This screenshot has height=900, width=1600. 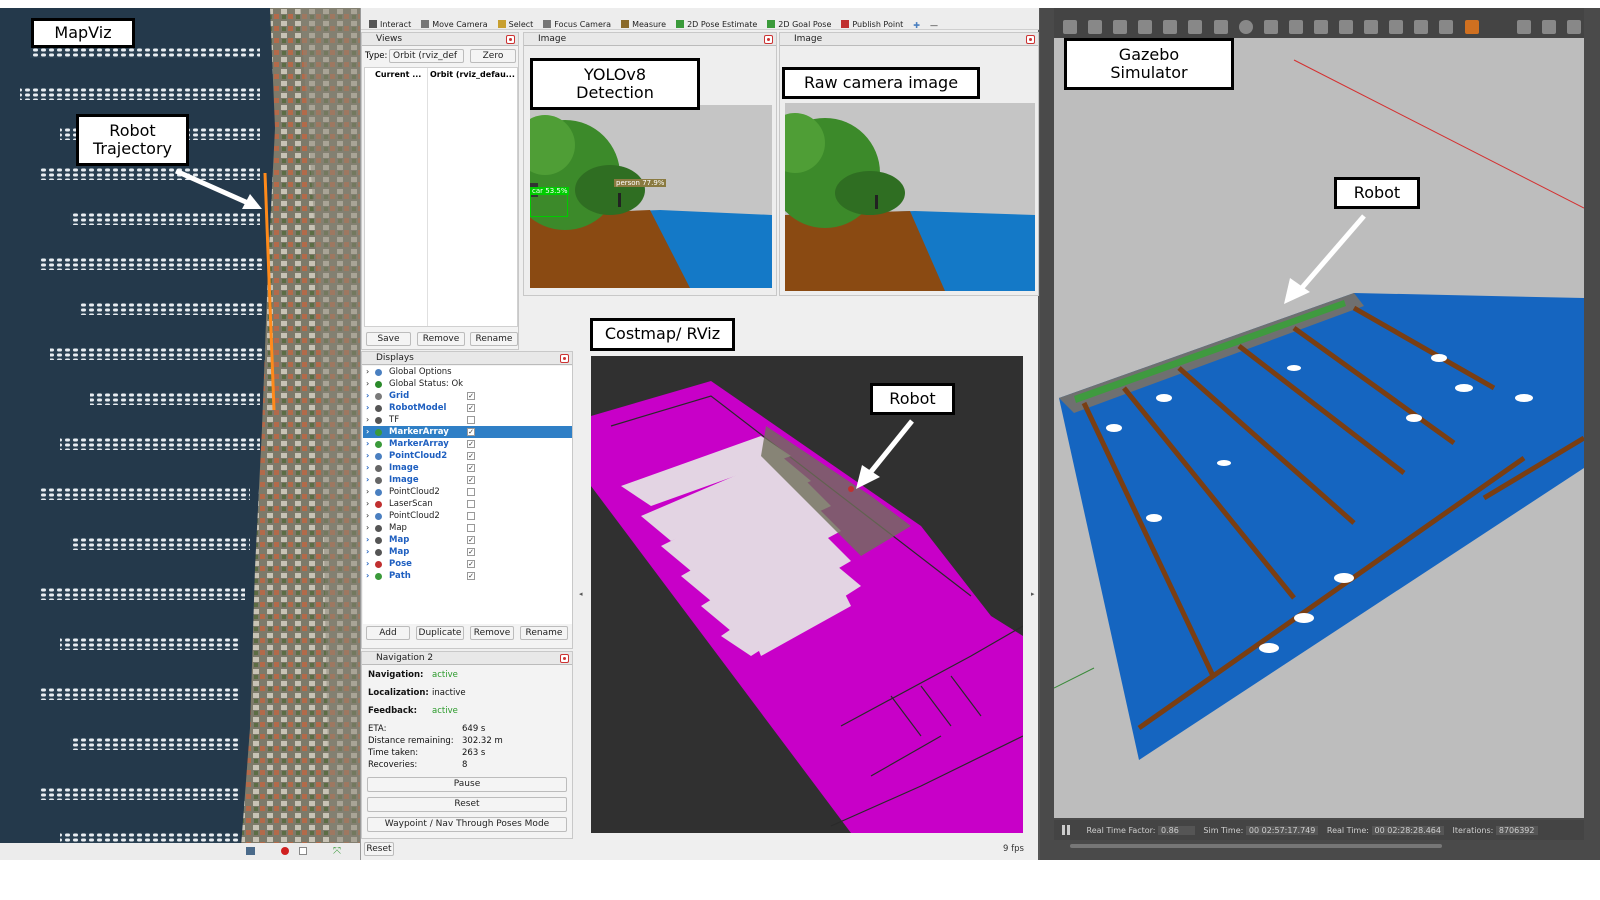 I want to click on toolbar-publish-point: Publish Point, so click(x=872, y=24).